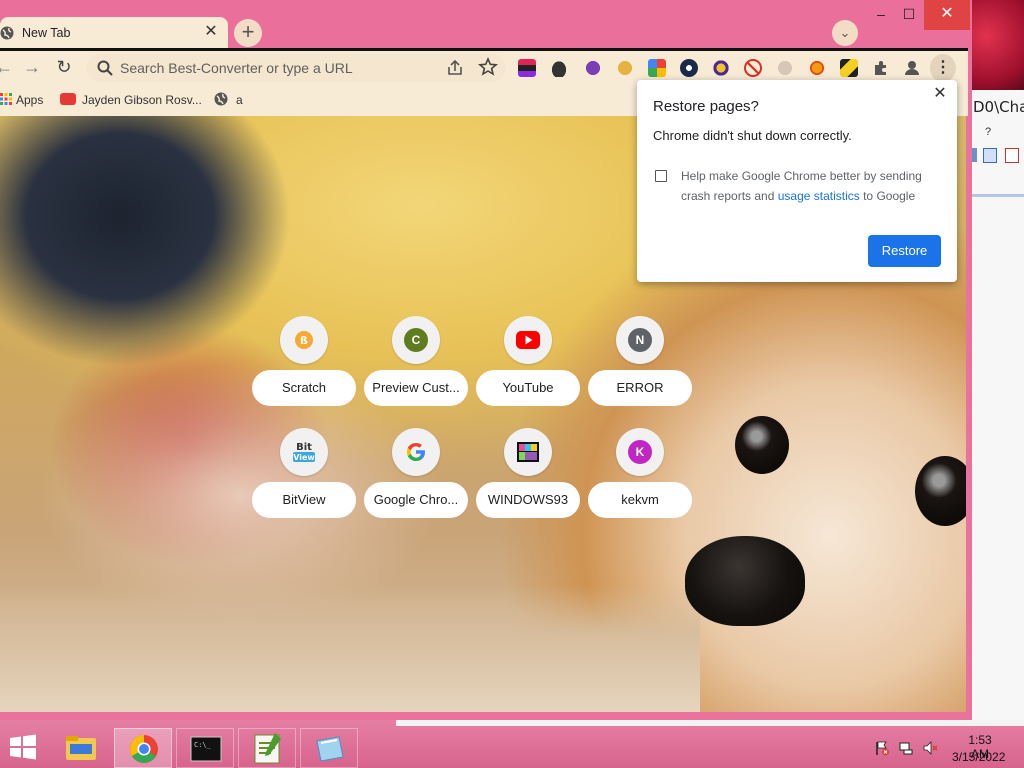  Describe the element at coordinates (1012, 155) in the screenshot. I see `pdf-icon` at that location.